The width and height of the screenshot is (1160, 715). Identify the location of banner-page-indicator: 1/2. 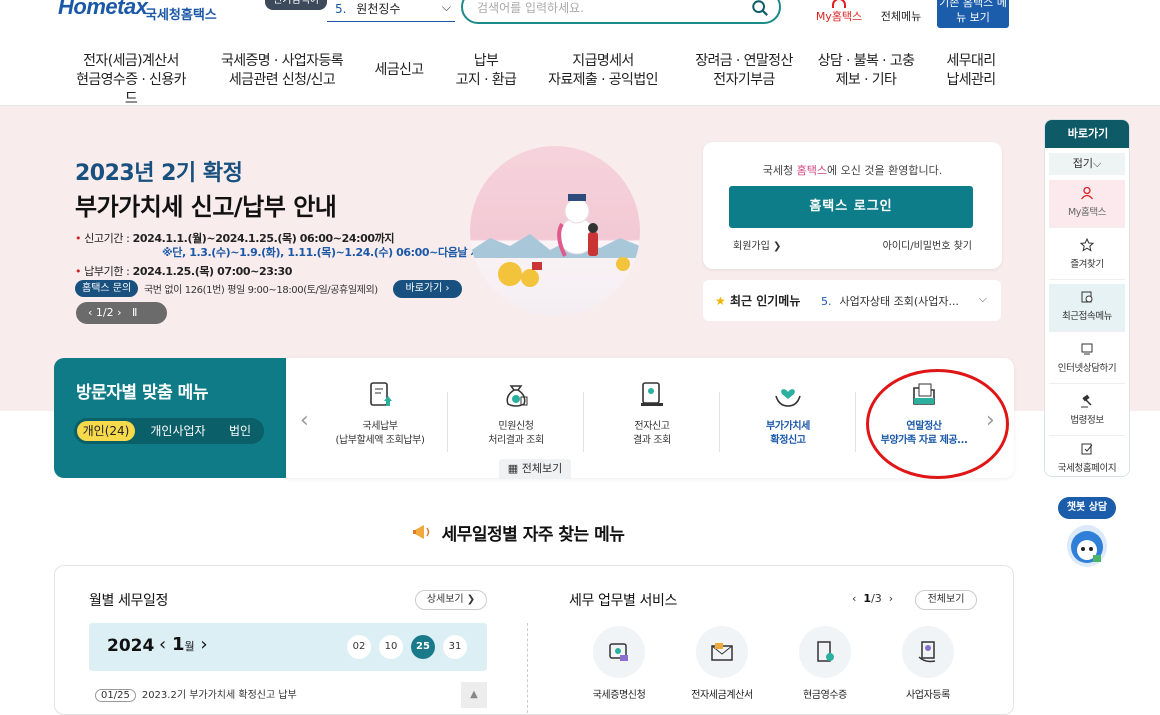
(104, 312).